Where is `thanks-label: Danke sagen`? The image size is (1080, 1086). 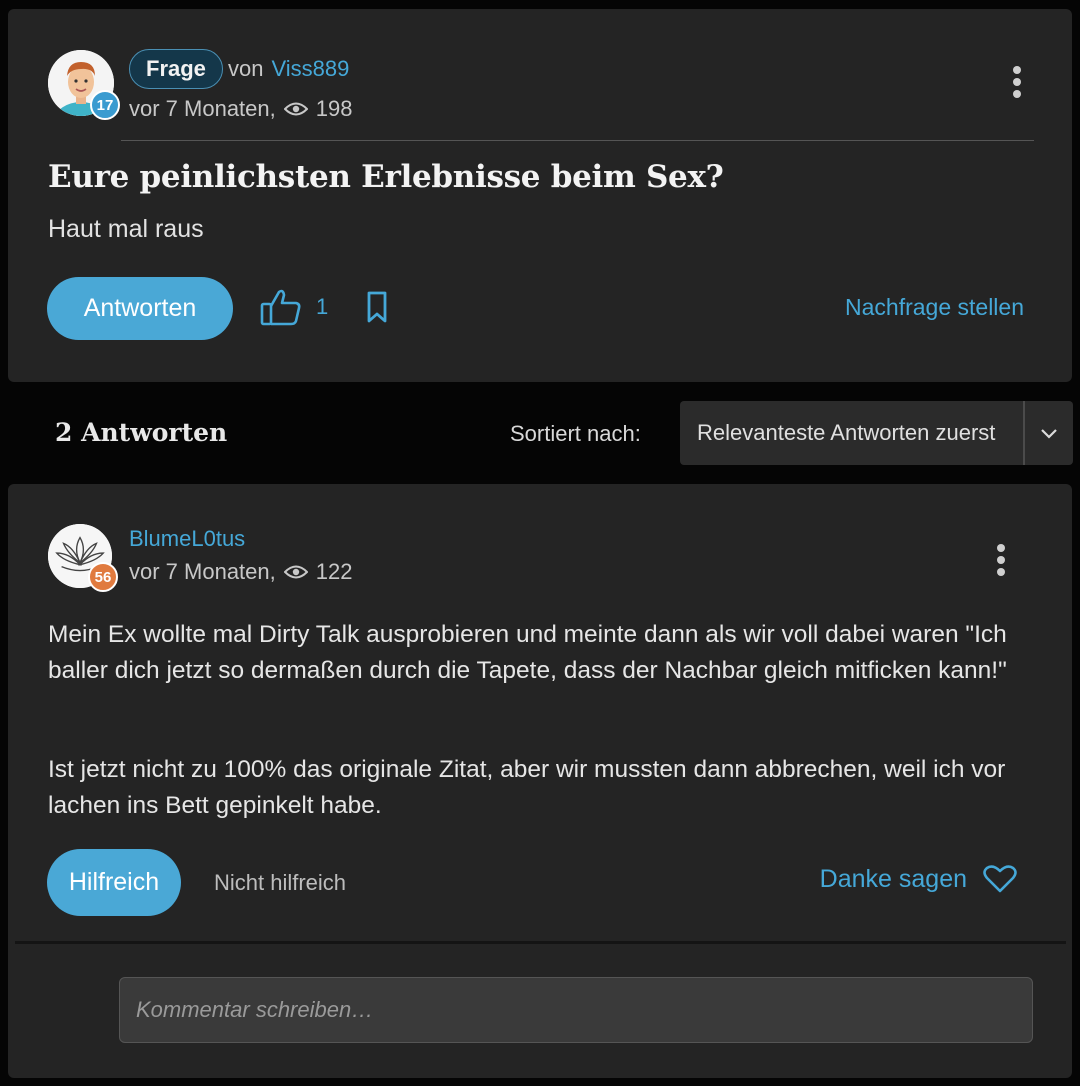 thanks-label: Danke sagen is located at coordinates (893, 878).